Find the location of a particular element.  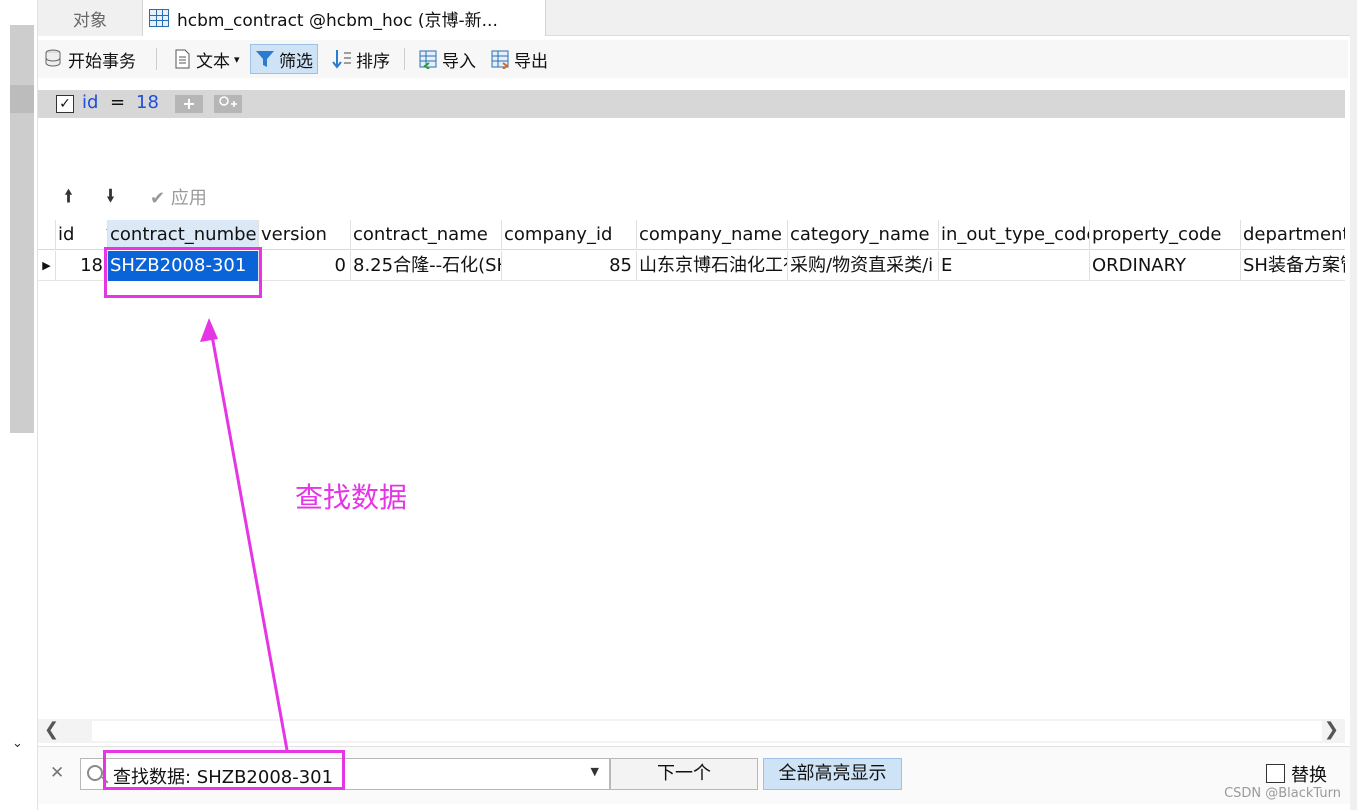

horizontal-scrollbar: ❮ ❯ is located at coordinates (691, 731).